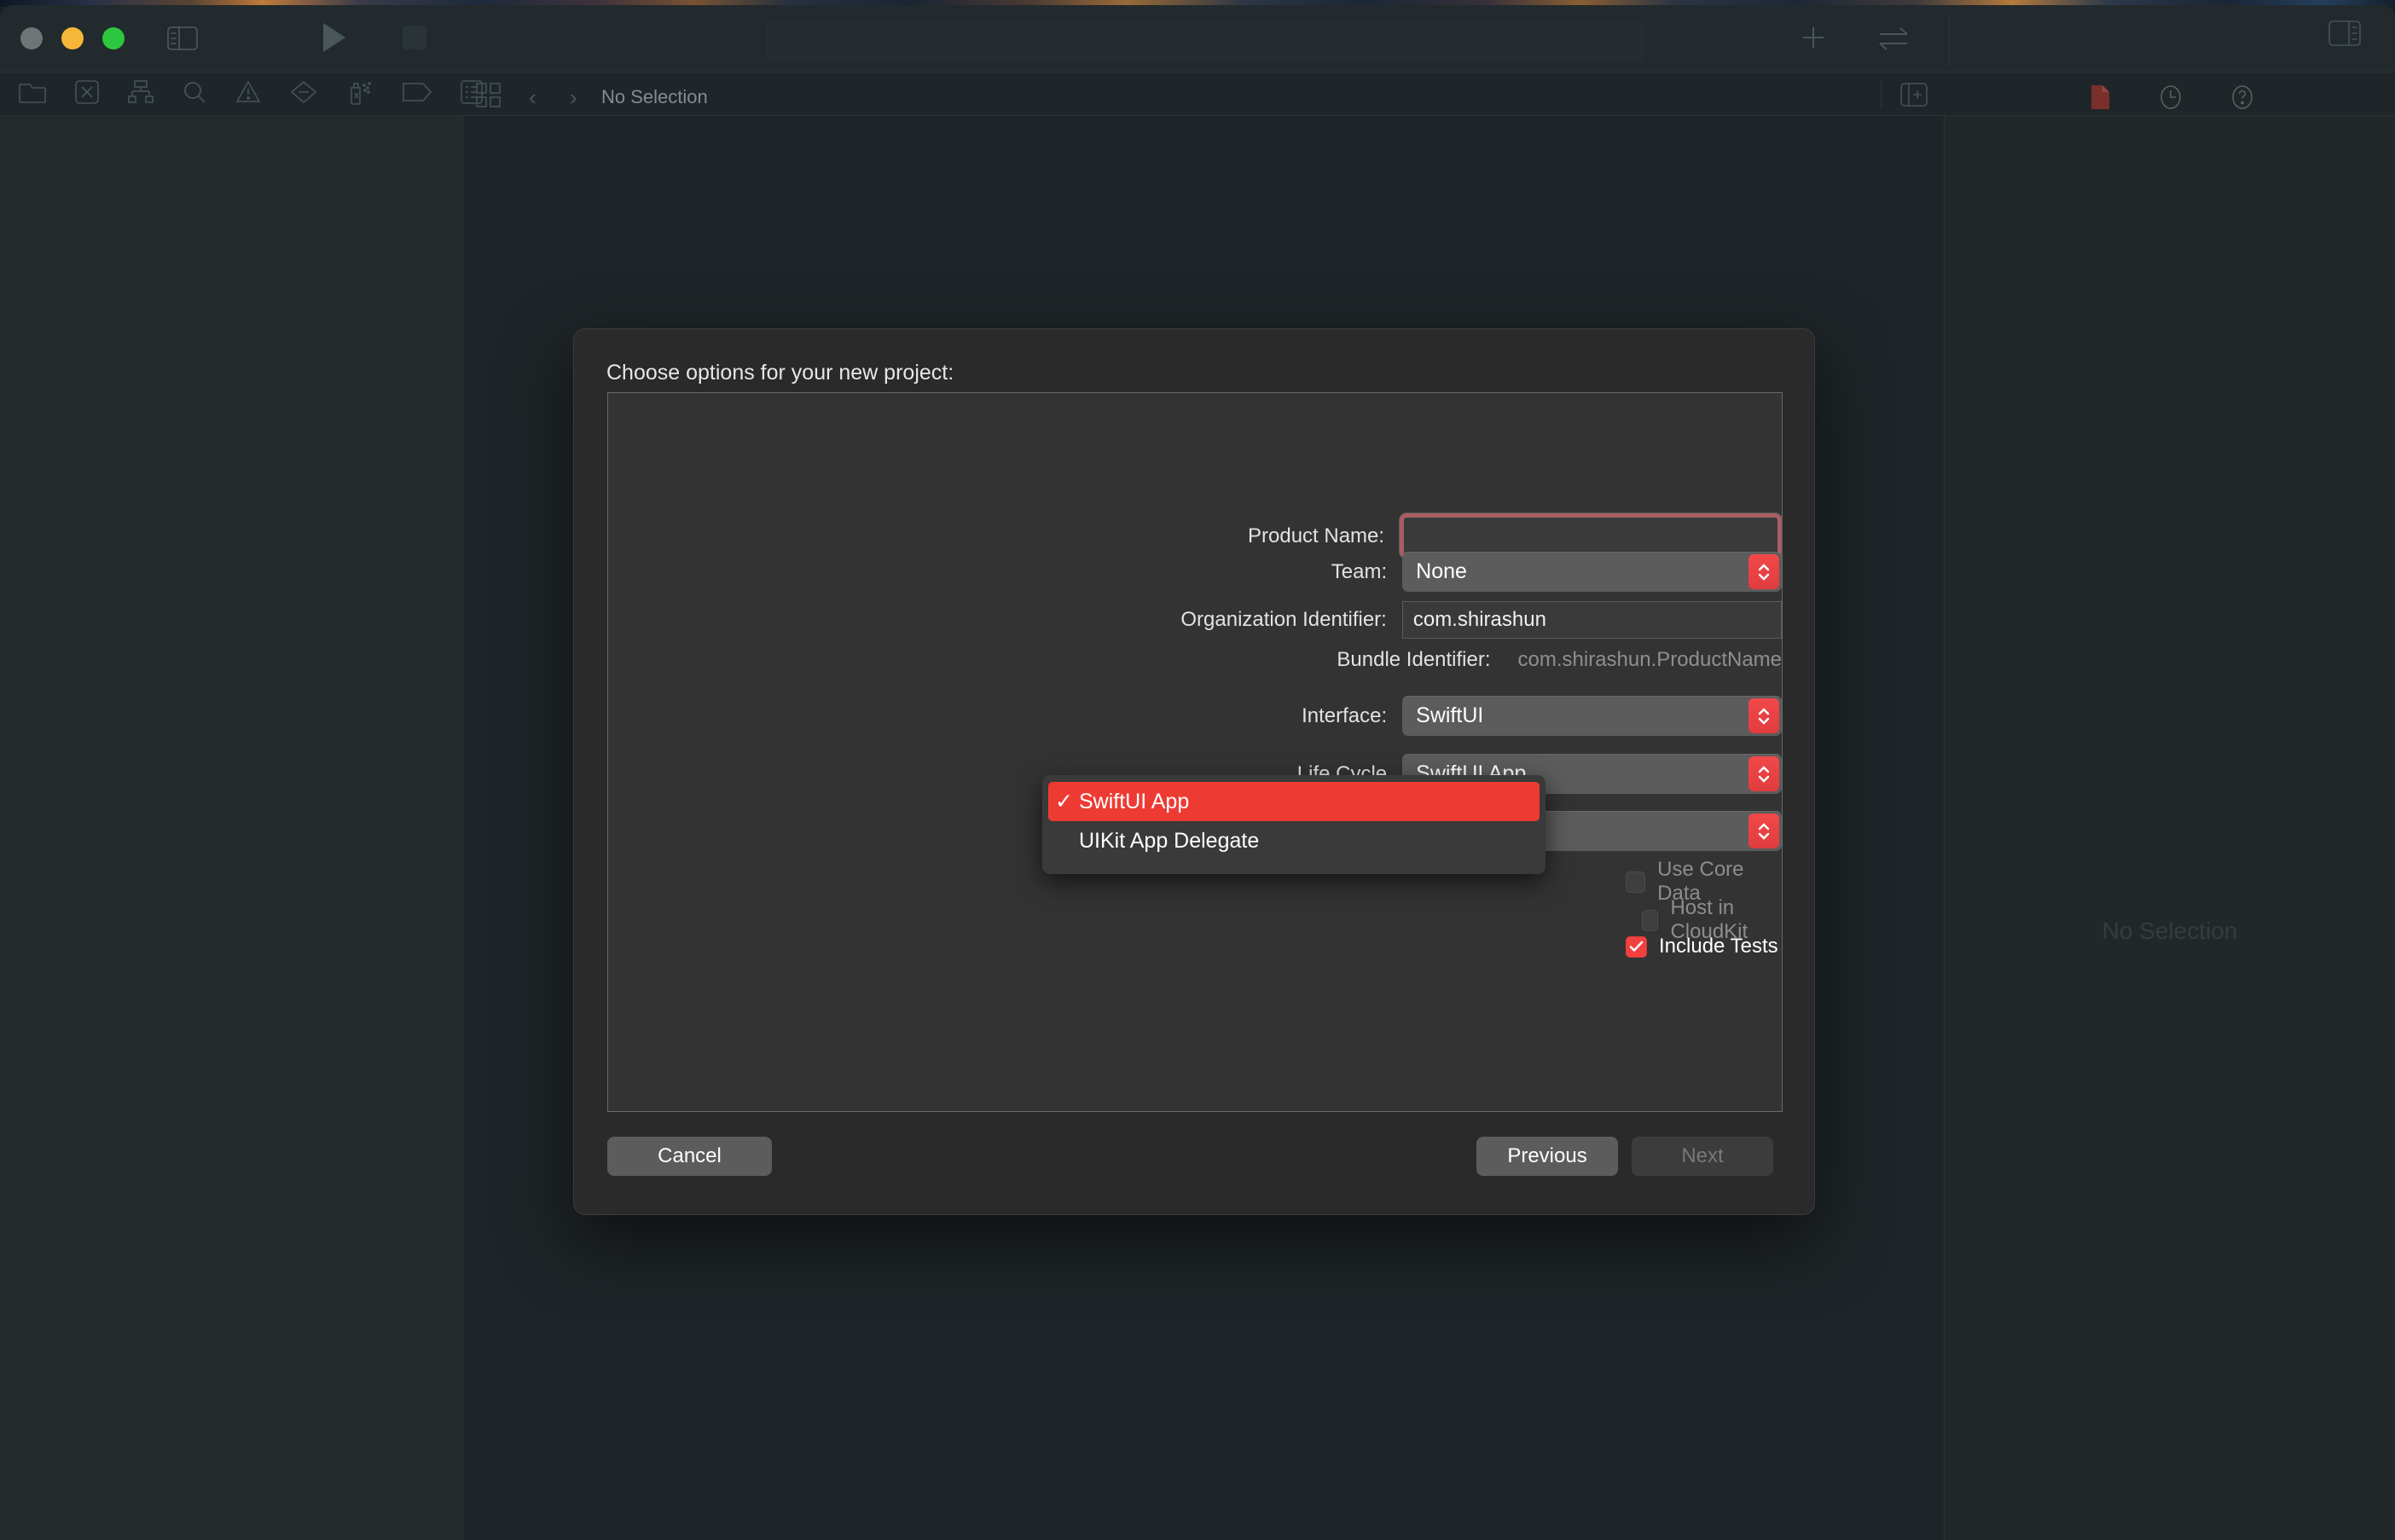  I want to click on inspector-toggle-icon, so click(2344, 33).